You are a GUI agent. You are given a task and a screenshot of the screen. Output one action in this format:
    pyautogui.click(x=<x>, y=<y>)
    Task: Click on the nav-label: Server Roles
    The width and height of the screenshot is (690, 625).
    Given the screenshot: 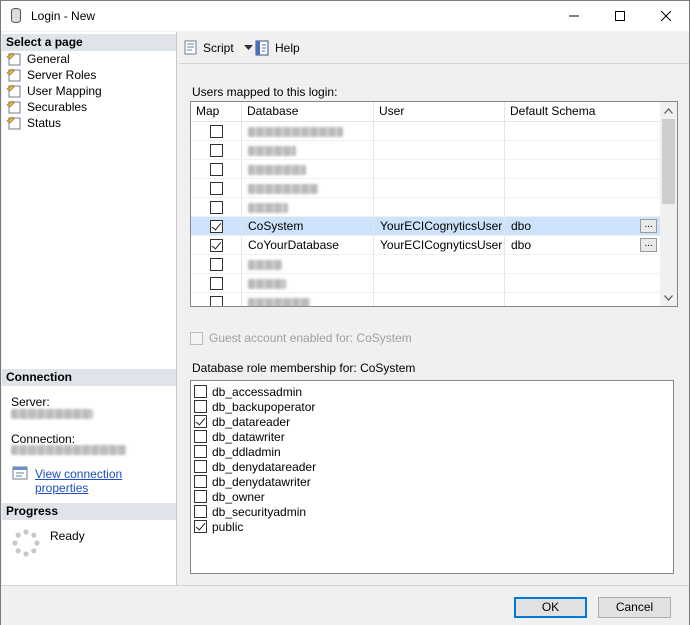 What is the action you would take?
    pyautogui.click(x=62, y=75)
    